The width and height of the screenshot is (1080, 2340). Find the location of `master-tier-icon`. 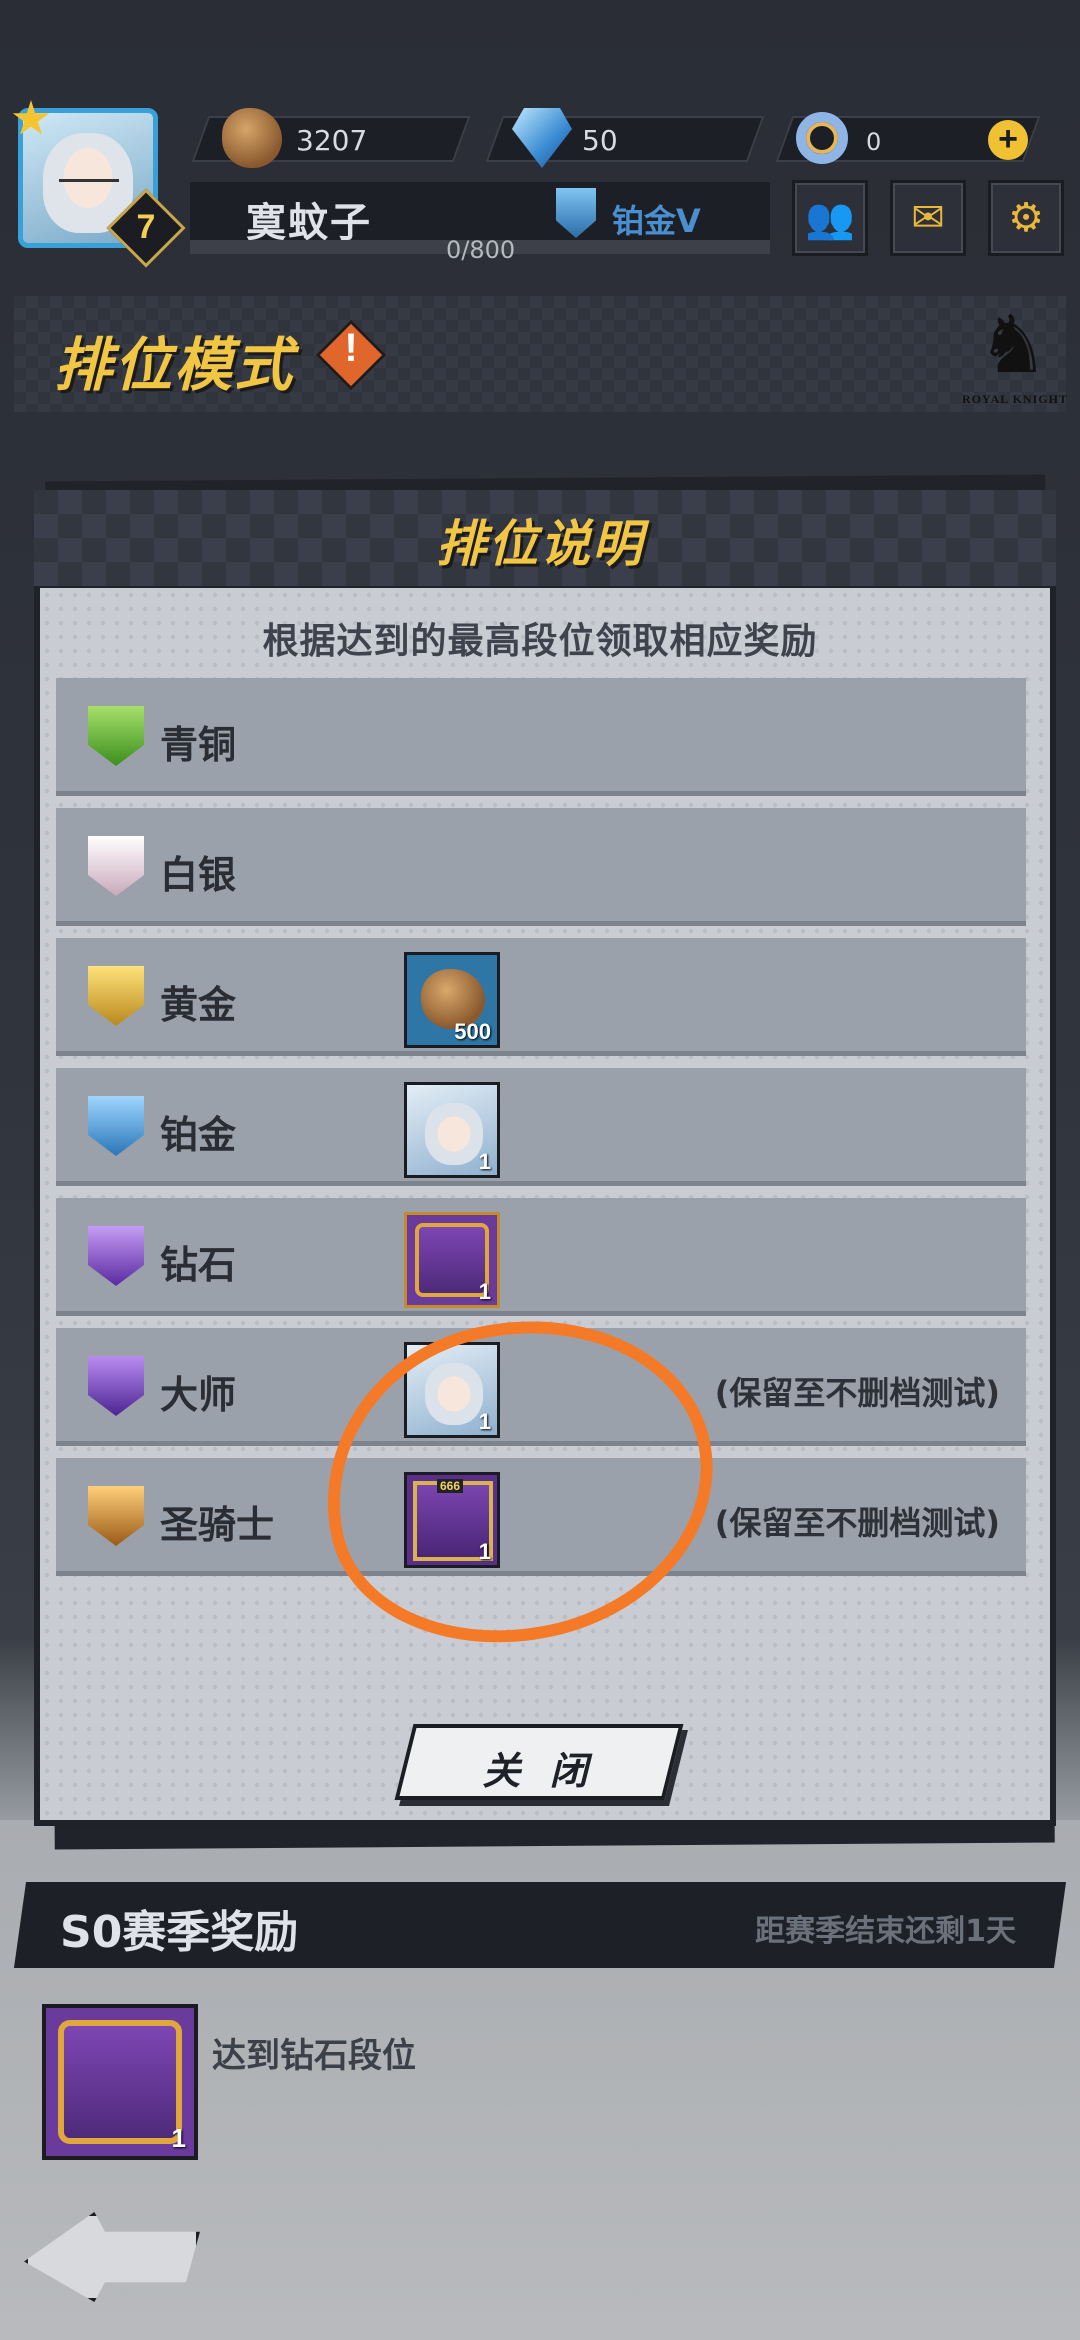

master-tier-icon is located at coordinates (116, 1386).